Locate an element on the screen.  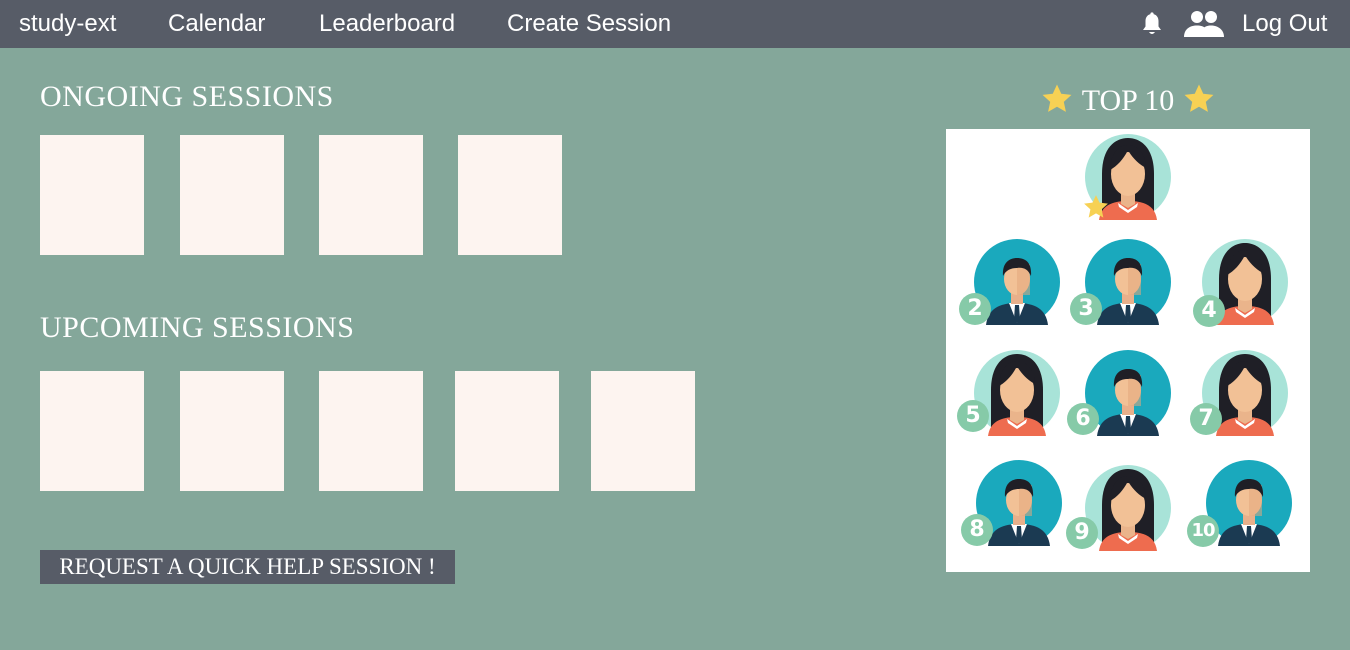
upcoming-sessions-heading: UPCOMING SESSIONS is located at coordinates (197, 327).